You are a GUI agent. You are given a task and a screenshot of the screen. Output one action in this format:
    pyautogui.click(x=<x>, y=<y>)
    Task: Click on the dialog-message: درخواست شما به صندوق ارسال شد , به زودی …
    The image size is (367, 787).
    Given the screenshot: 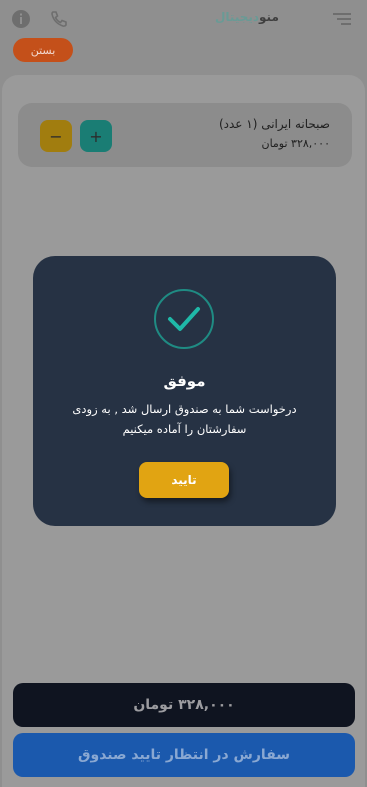 What is the action you would take?
    pyautogui.click(x=184, y=419)
    